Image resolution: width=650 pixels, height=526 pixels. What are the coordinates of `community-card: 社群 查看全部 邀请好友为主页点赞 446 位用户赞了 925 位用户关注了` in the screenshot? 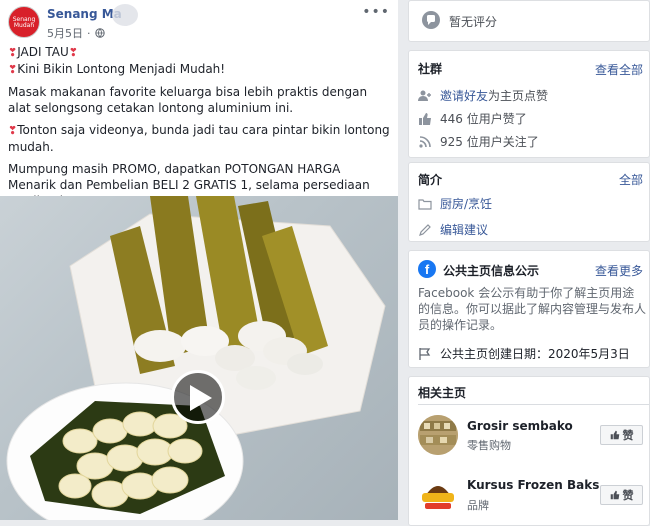 It's located at (529, 104).